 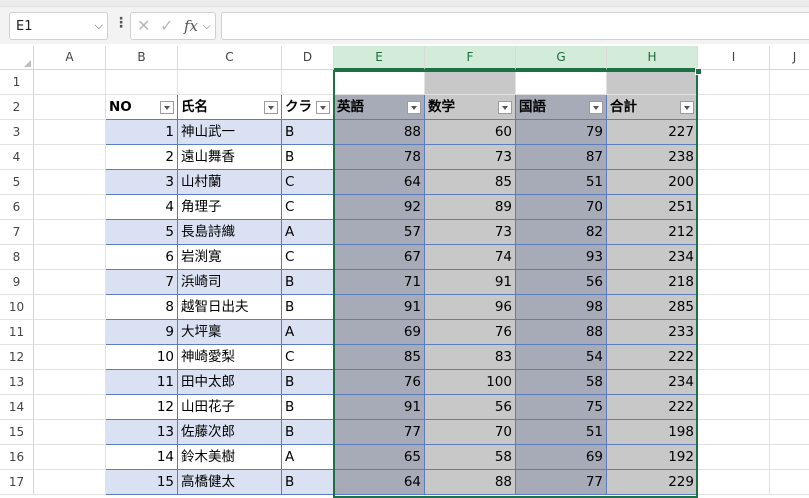 What do you see at coordinates (561, 457) in the screenshot?
I see `table-cell: 69` at bounding box center [561, 457].